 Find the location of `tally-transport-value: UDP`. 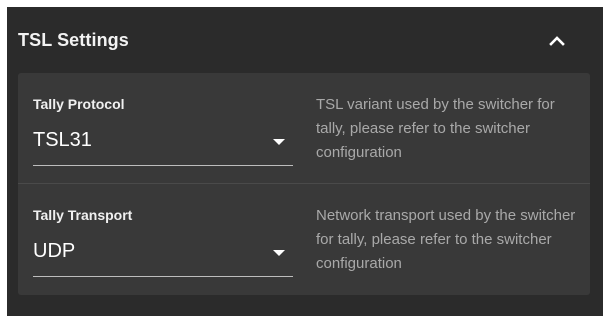

tally-transport-value: UDP is located at coordinates (54, 251).